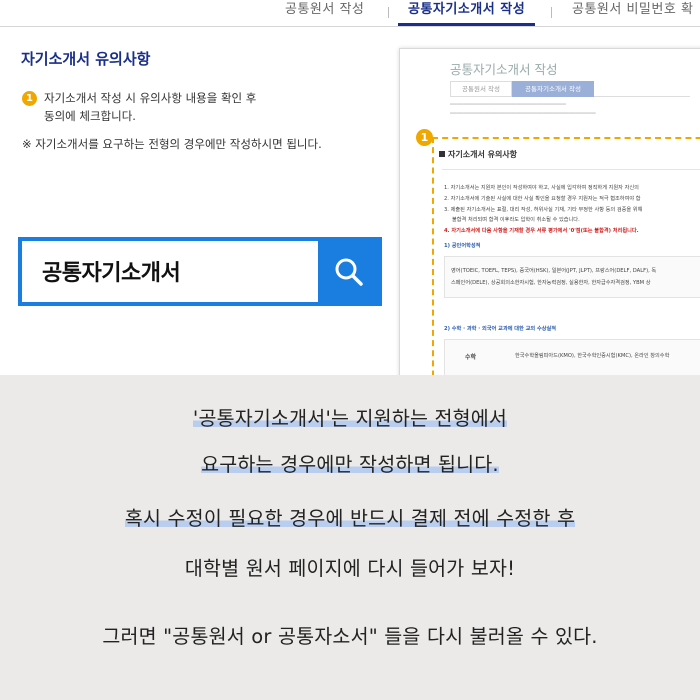  I want to click on doc-faint-line: ━━━━━━━━━━━━━━━━━━━━━━━━━━━━━━━━━━━, so click(508, 105).